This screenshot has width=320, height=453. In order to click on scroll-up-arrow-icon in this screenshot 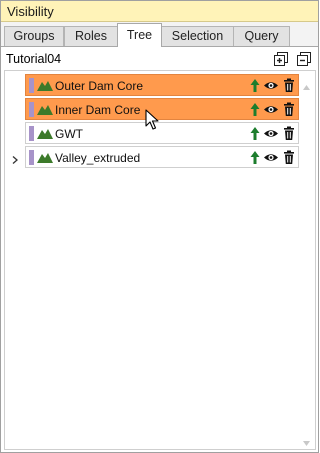, I will do `click(306, 85)`.